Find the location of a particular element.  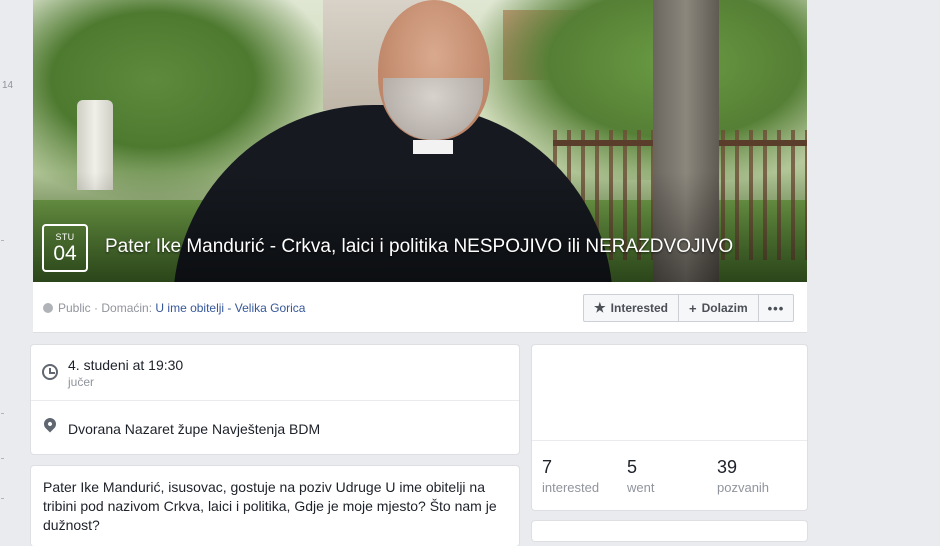

stat-invited: 39 pozvanih is located at coordinates (743, 476).